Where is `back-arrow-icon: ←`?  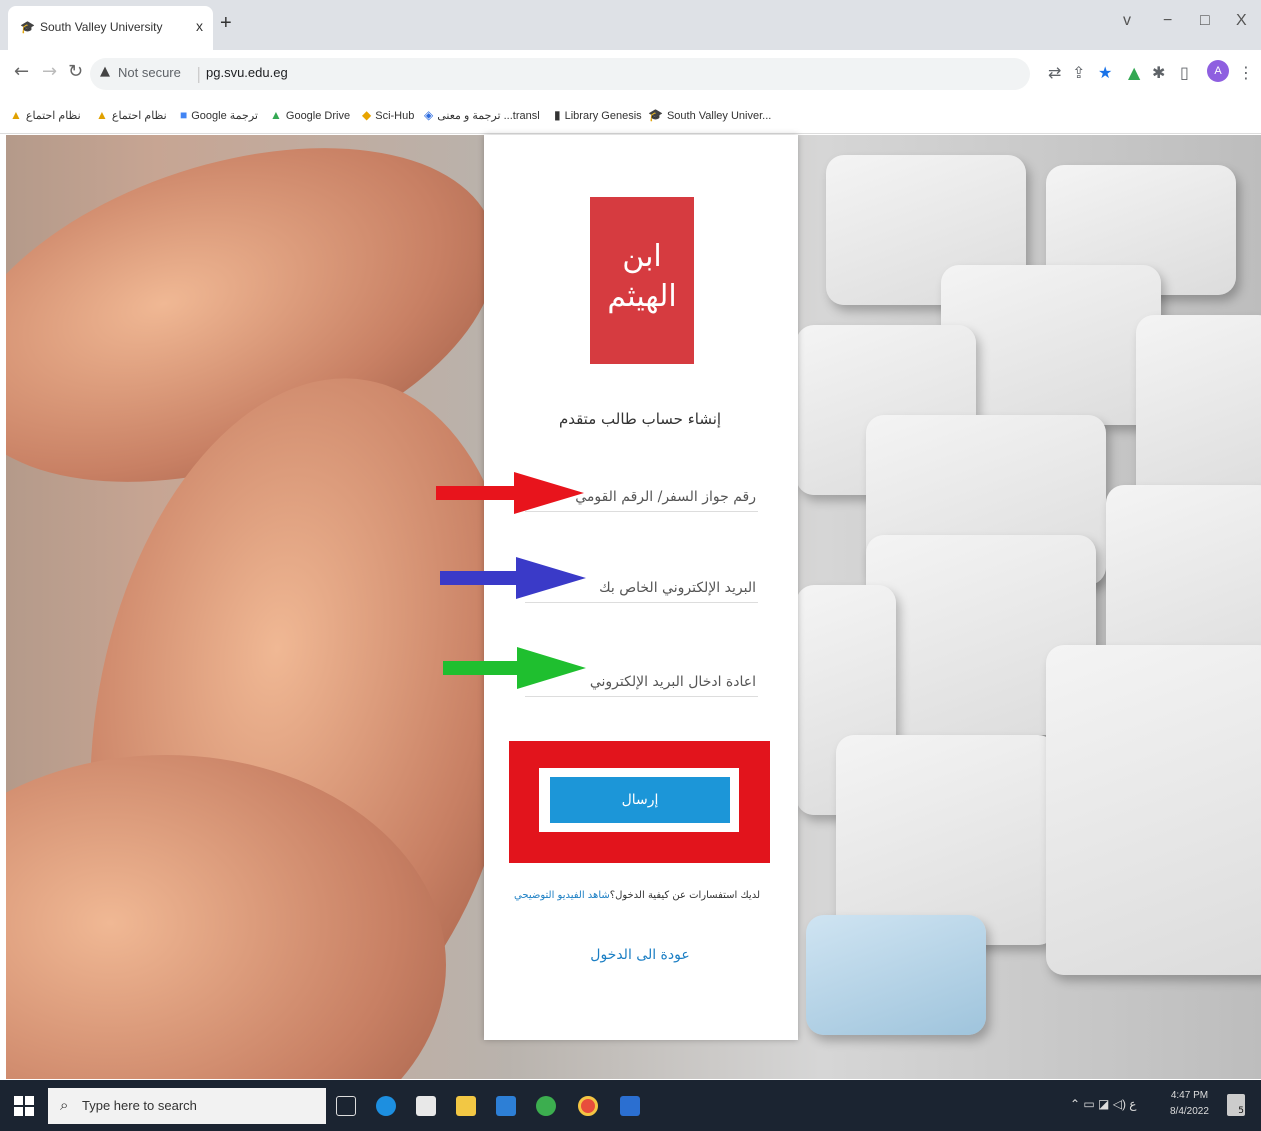 back-arrow-icon: ← is located at coordinates (21, 71).